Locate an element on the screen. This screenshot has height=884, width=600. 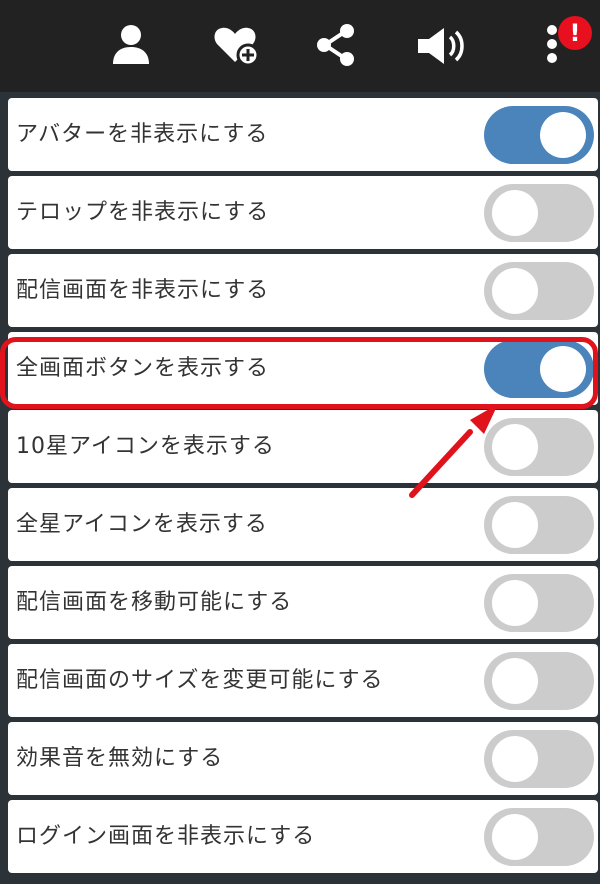
setting-row: アバターを非表示にする is located at coordinates (303, 134).